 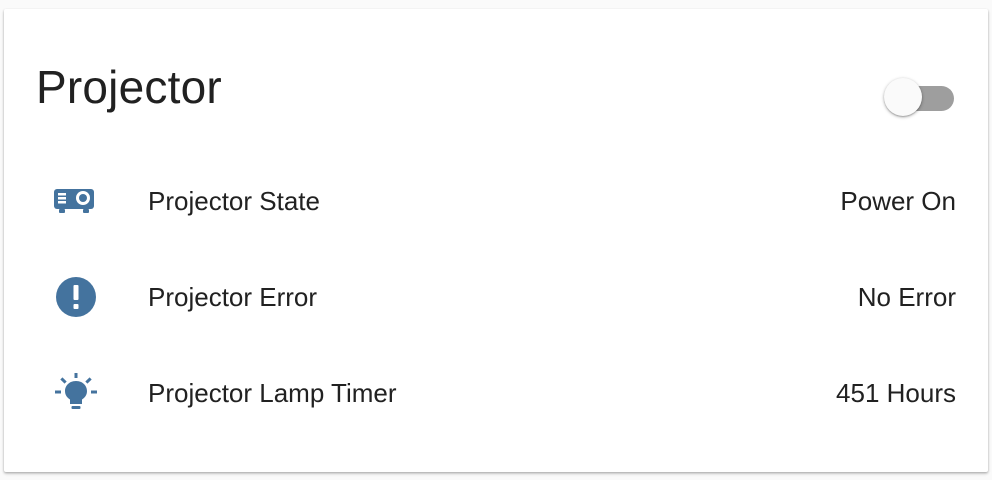 I want to click on entity-label: Projector Error, so click(x=233, y=297).